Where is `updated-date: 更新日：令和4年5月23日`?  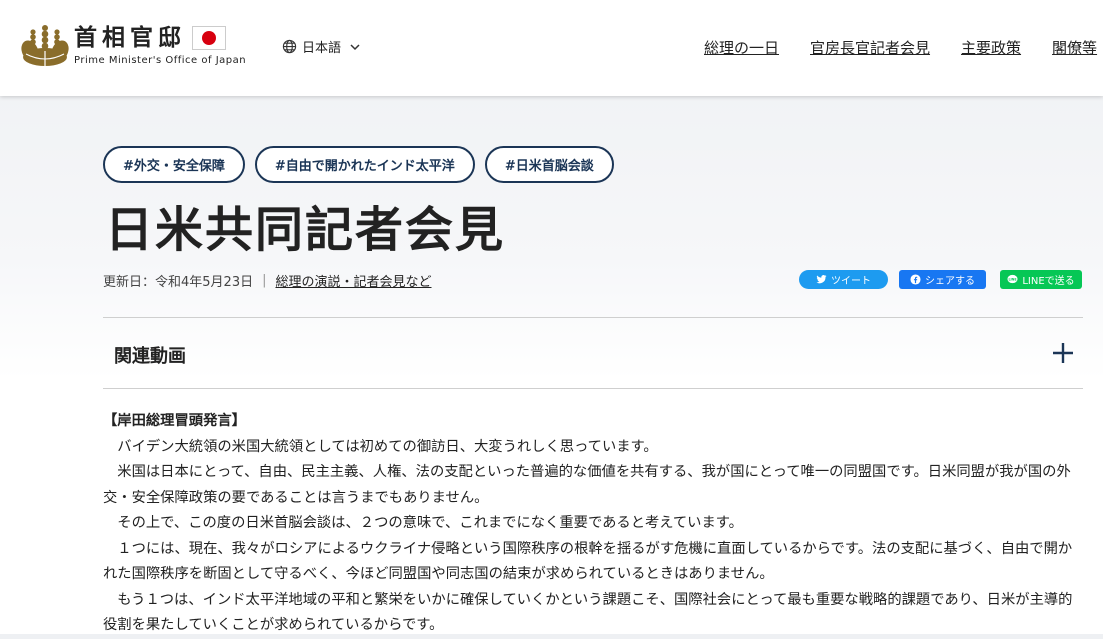
updated-date: 更新日：令和4年5月23日 is located at coordinates (178, 282).